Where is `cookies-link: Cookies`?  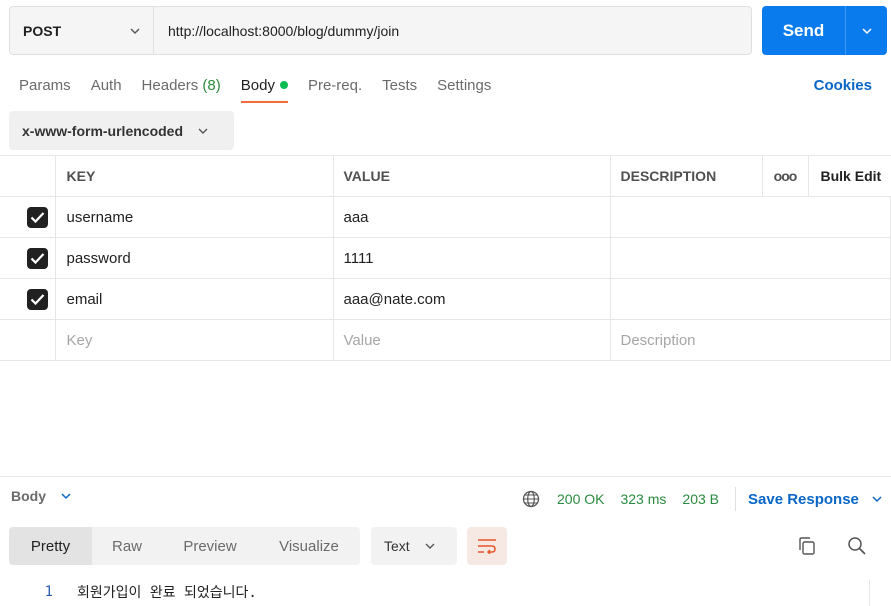
cookies-link: Cookies is located at coordinates (843, 85).